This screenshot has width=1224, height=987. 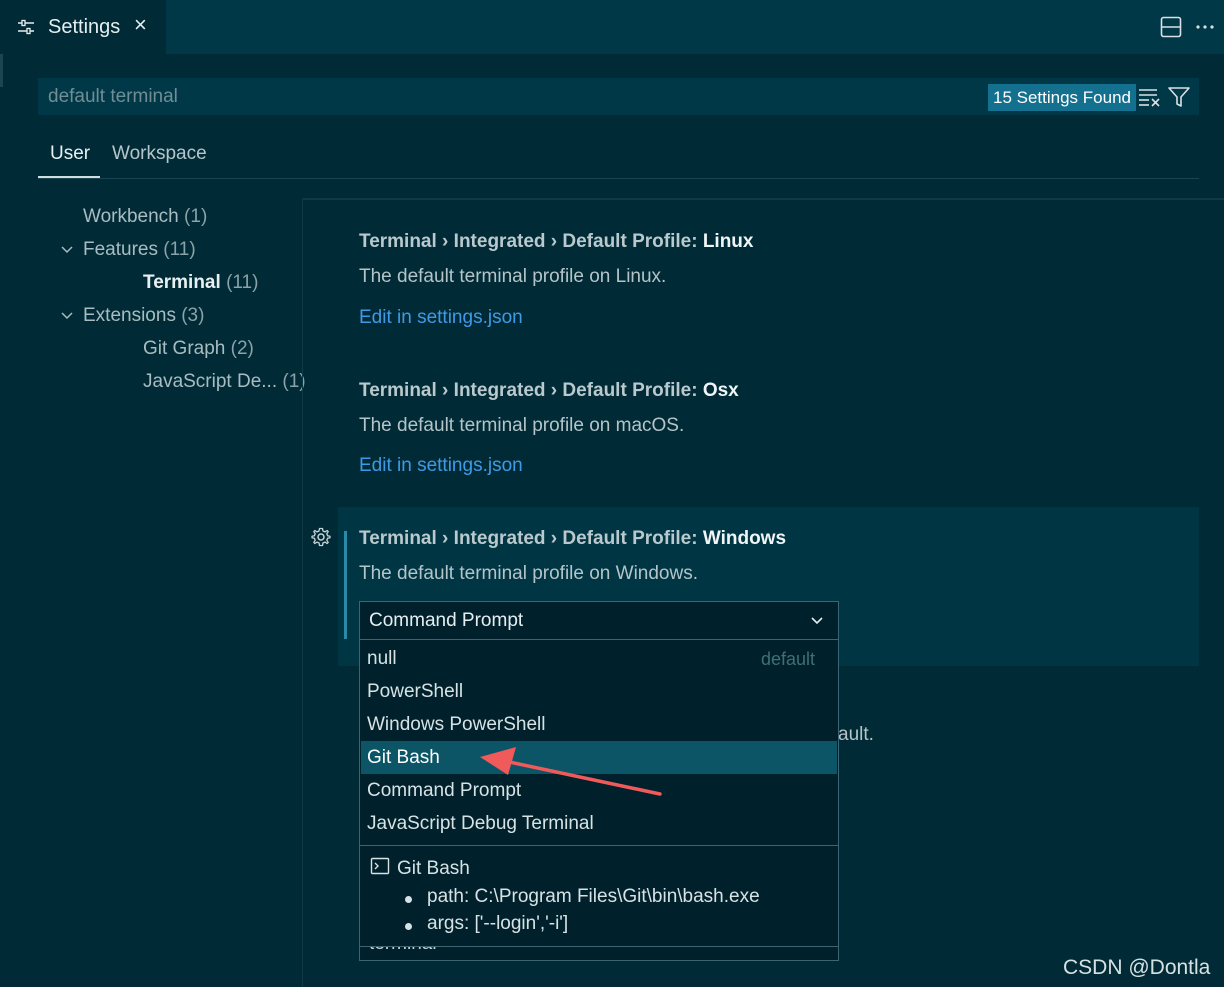 What do you see at coordinates (159, 154) in the screenshot?
I see `tab-workspace: Workspace` at bounding box center [159, 154].